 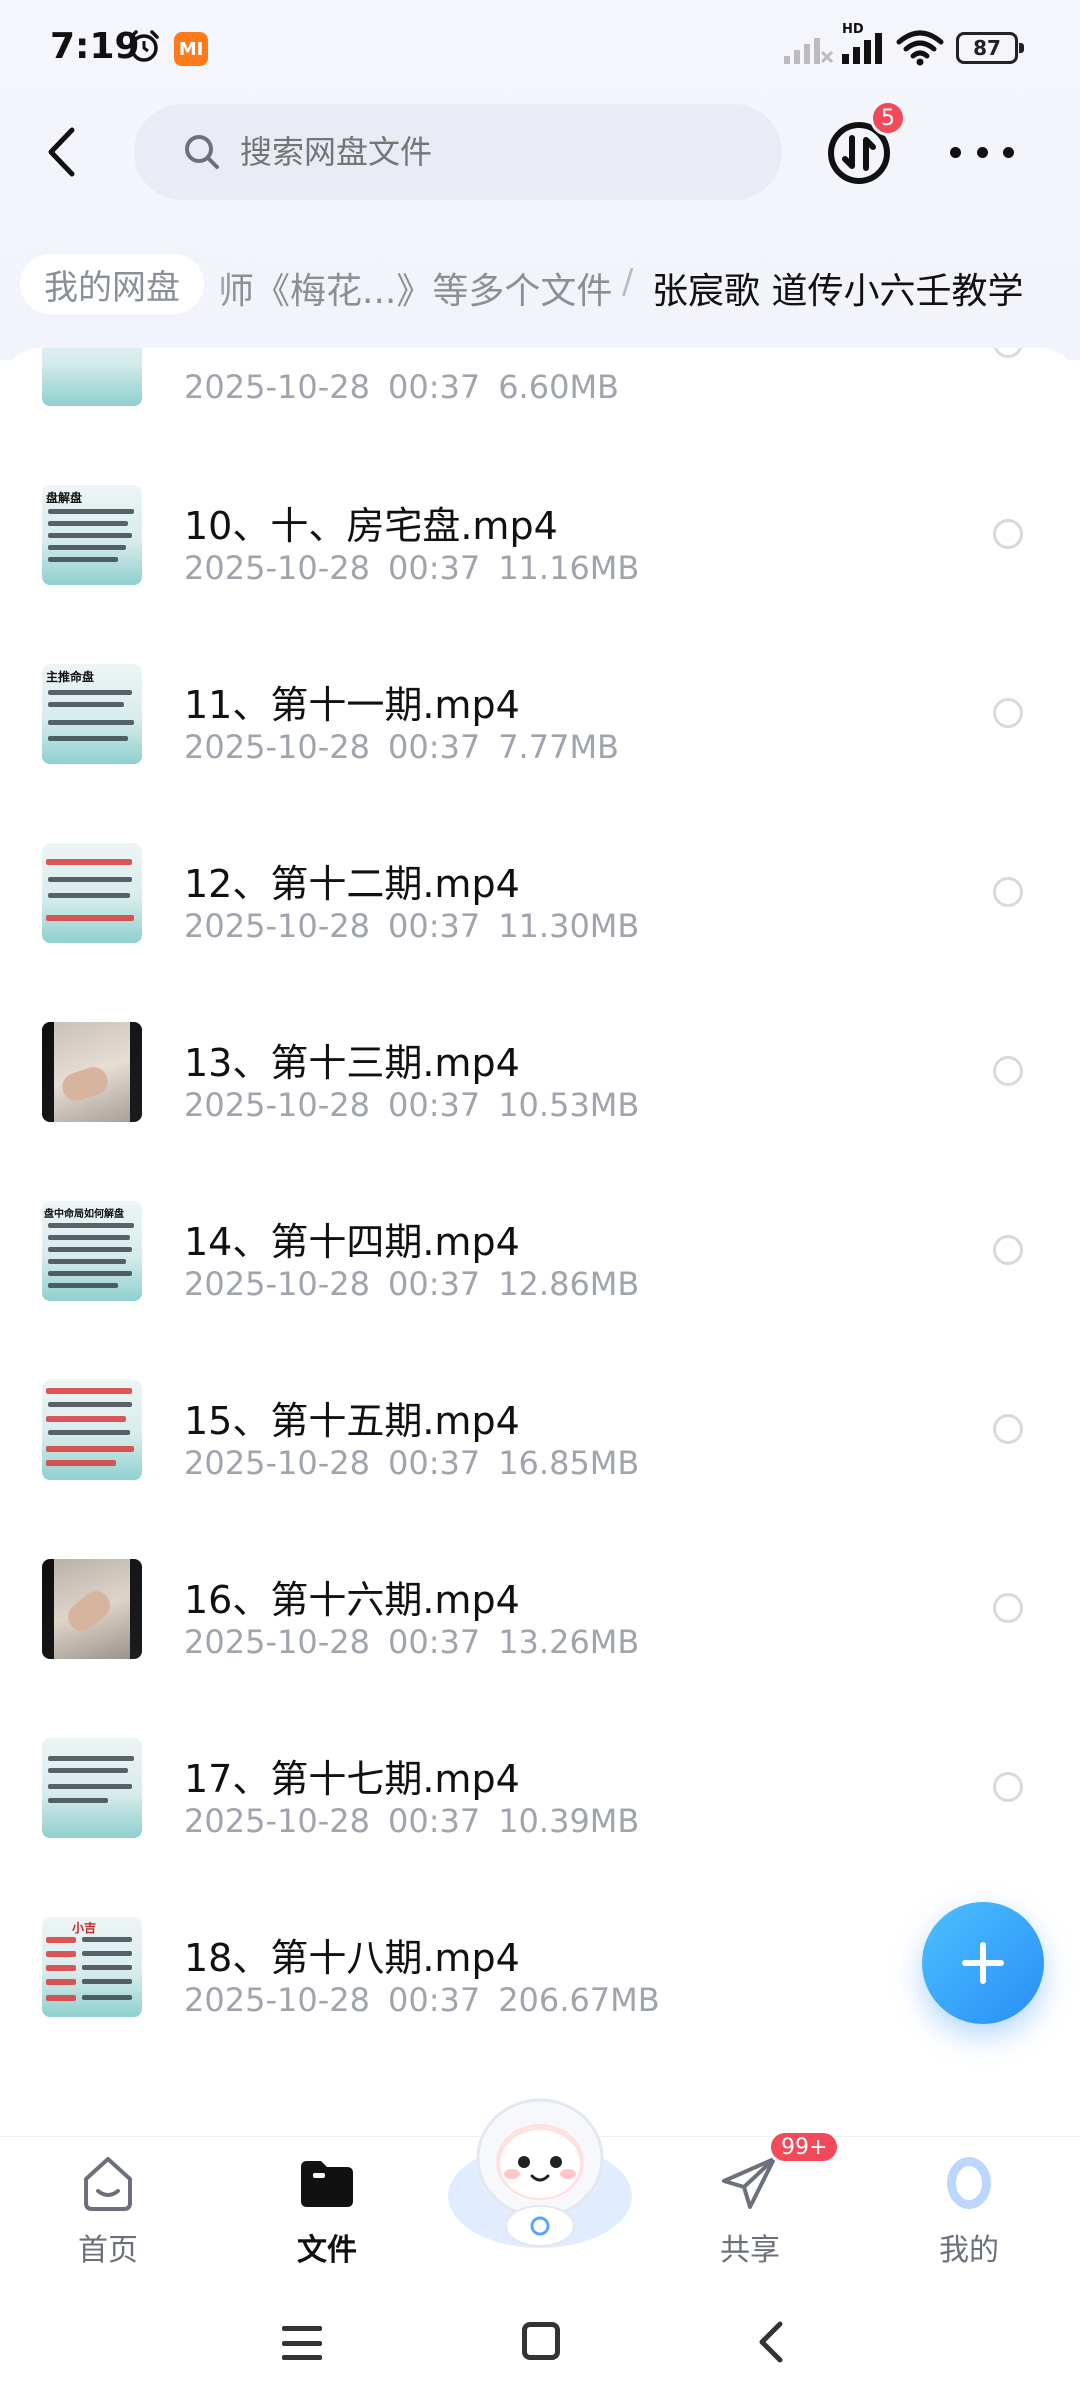 I want to click on thumbnail-title: 小吉, so click(x=84, y=1928).